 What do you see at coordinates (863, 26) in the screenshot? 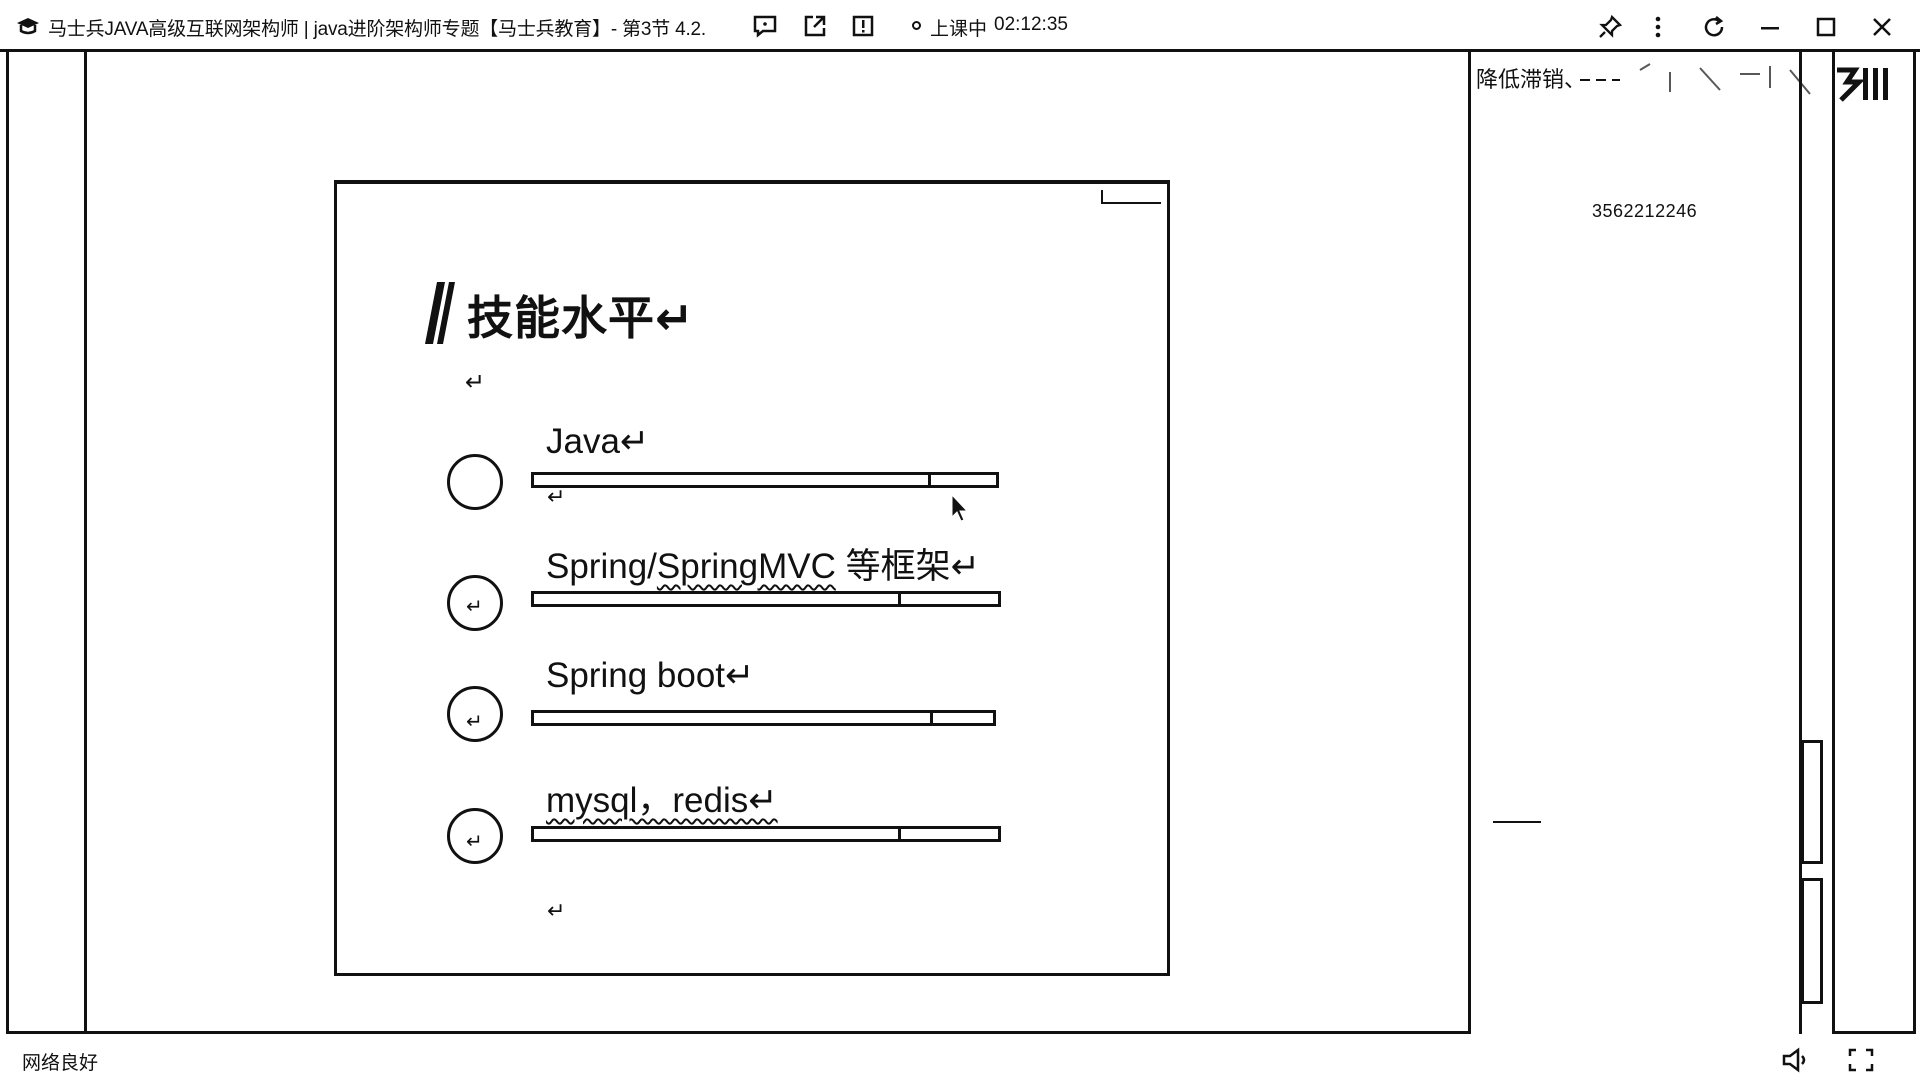
I see `info-icon` at bounding box center [863, 26].